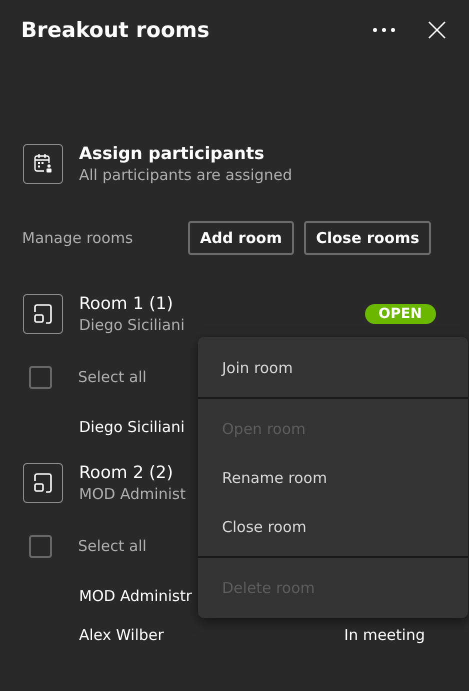 The height and width of the screenshot is (691, 469). Describe the element at coordinates (333, 477) in the screenshot. I see `menu-item: Rename room` at that location.